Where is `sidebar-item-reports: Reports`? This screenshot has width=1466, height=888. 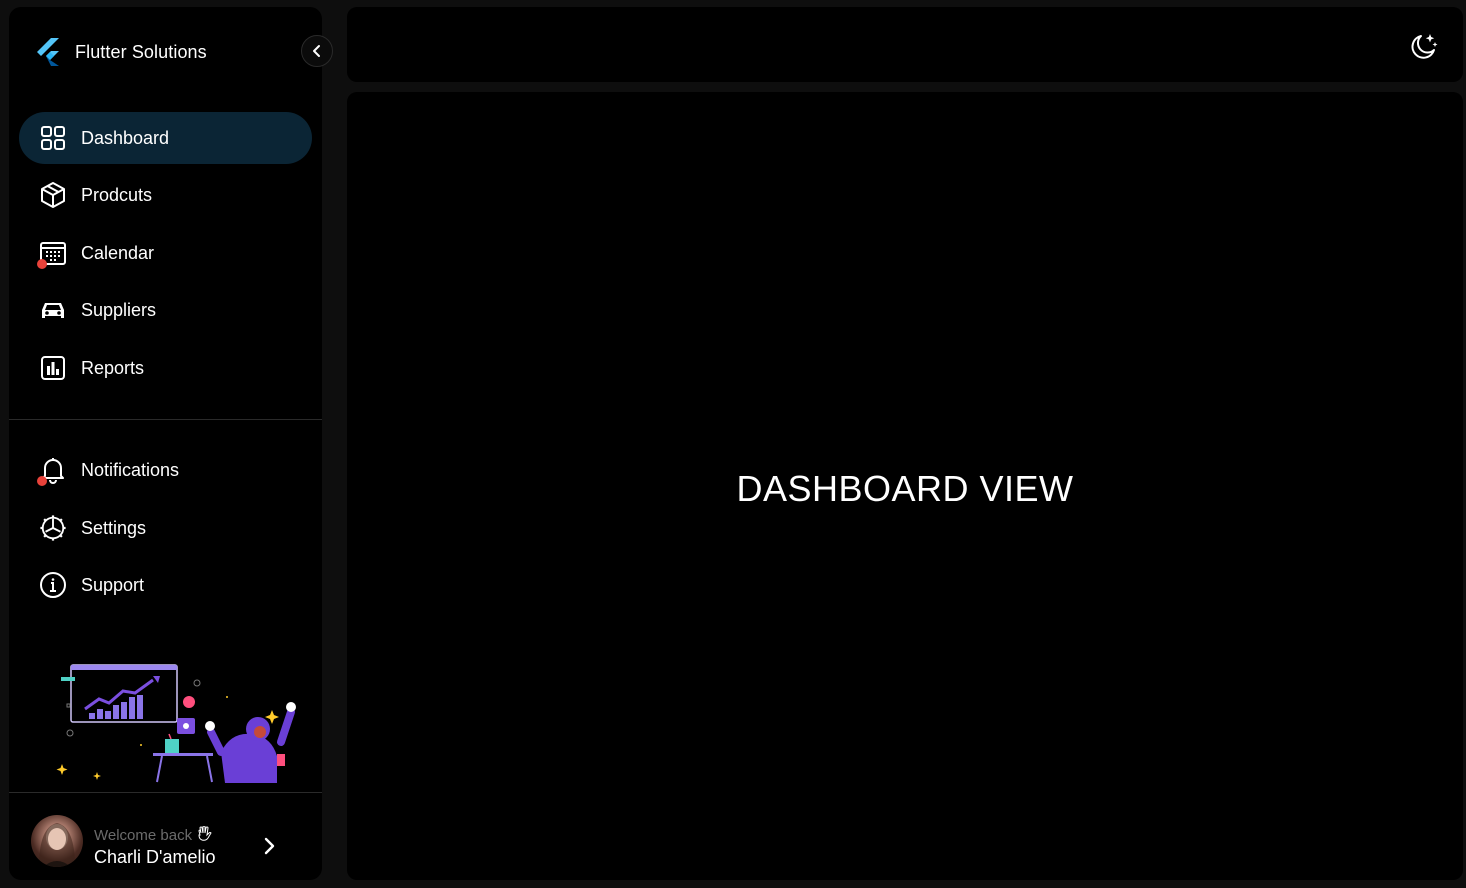 sidebar-item-reports: Reports is located at coordinates (165, 368).